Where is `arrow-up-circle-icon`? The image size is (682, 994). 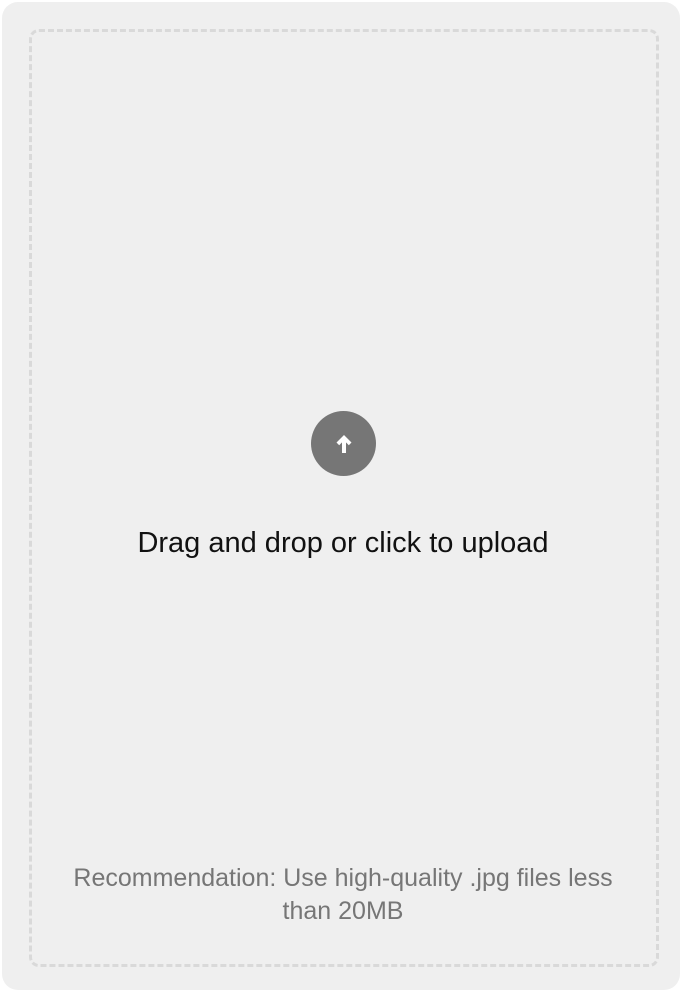 arrow-up-circle-icon is located at coordinates (343, 443).